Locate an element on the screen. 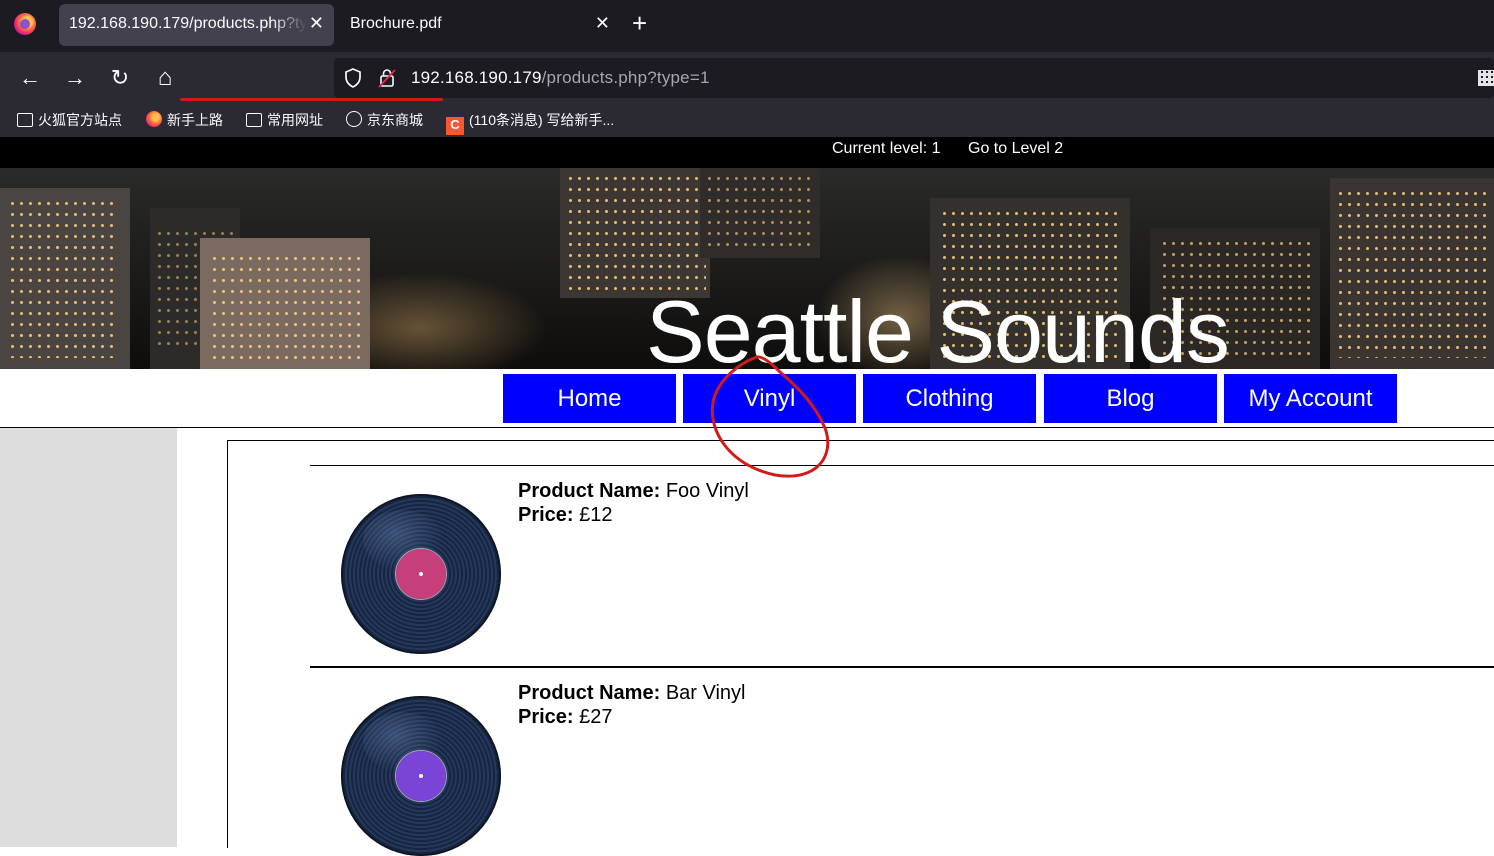  url-red-underline-annotation is located at coordinates (311, 99).